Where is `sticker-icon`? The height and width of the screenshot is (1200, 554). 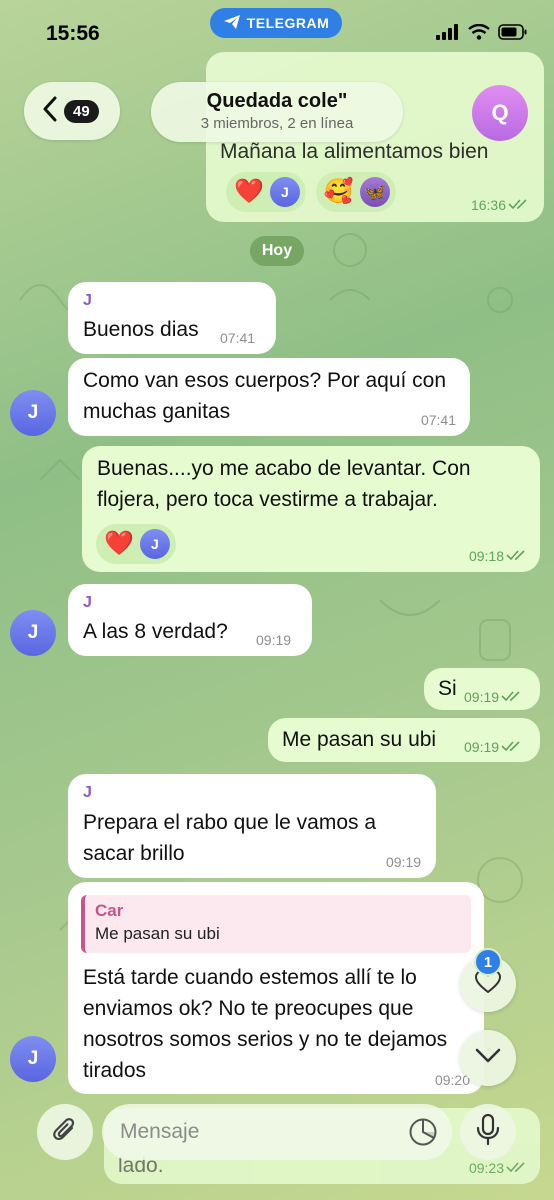
sticker-icon is located at coordinates (423, 1134).